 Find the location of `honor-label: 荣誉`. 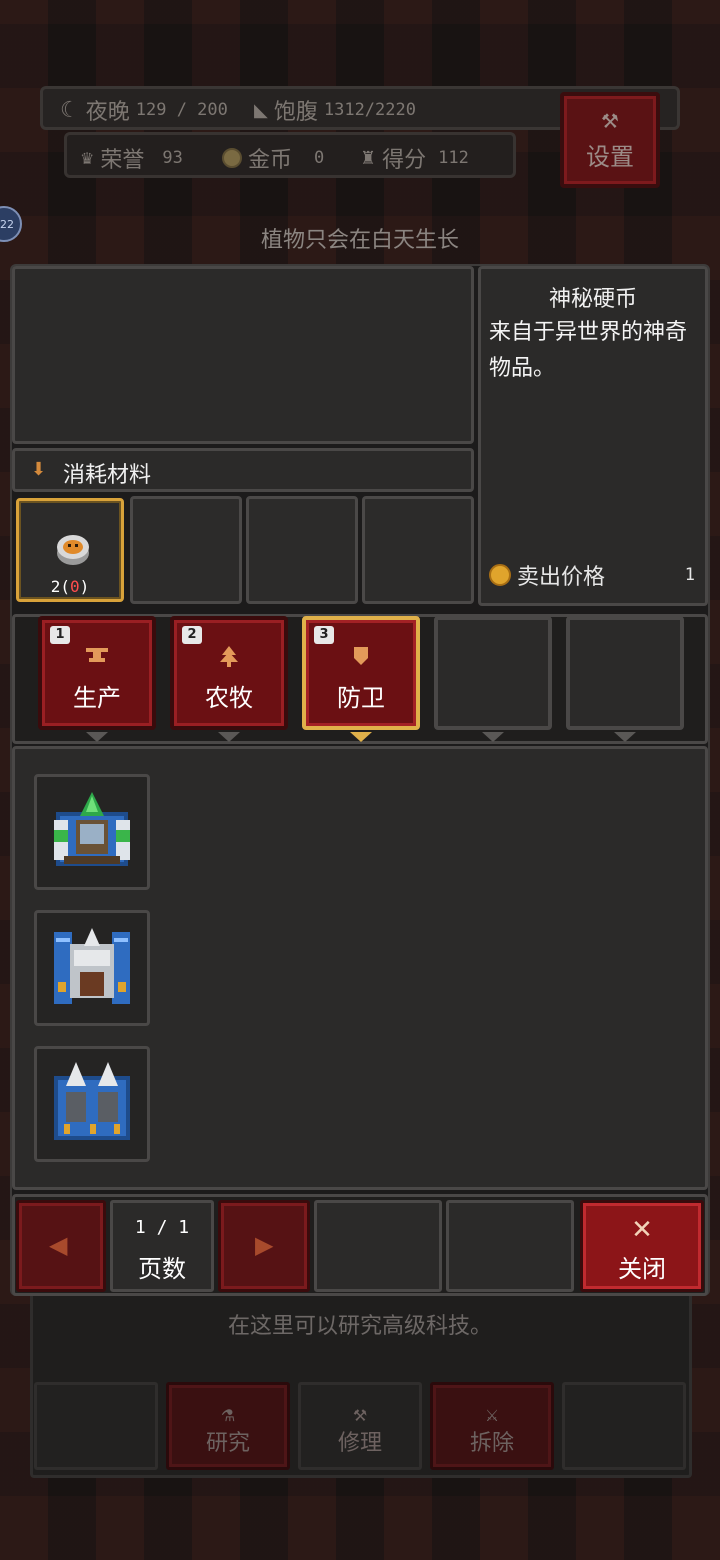

honor-label: 荣誉 is located at coordinates (122, 160).